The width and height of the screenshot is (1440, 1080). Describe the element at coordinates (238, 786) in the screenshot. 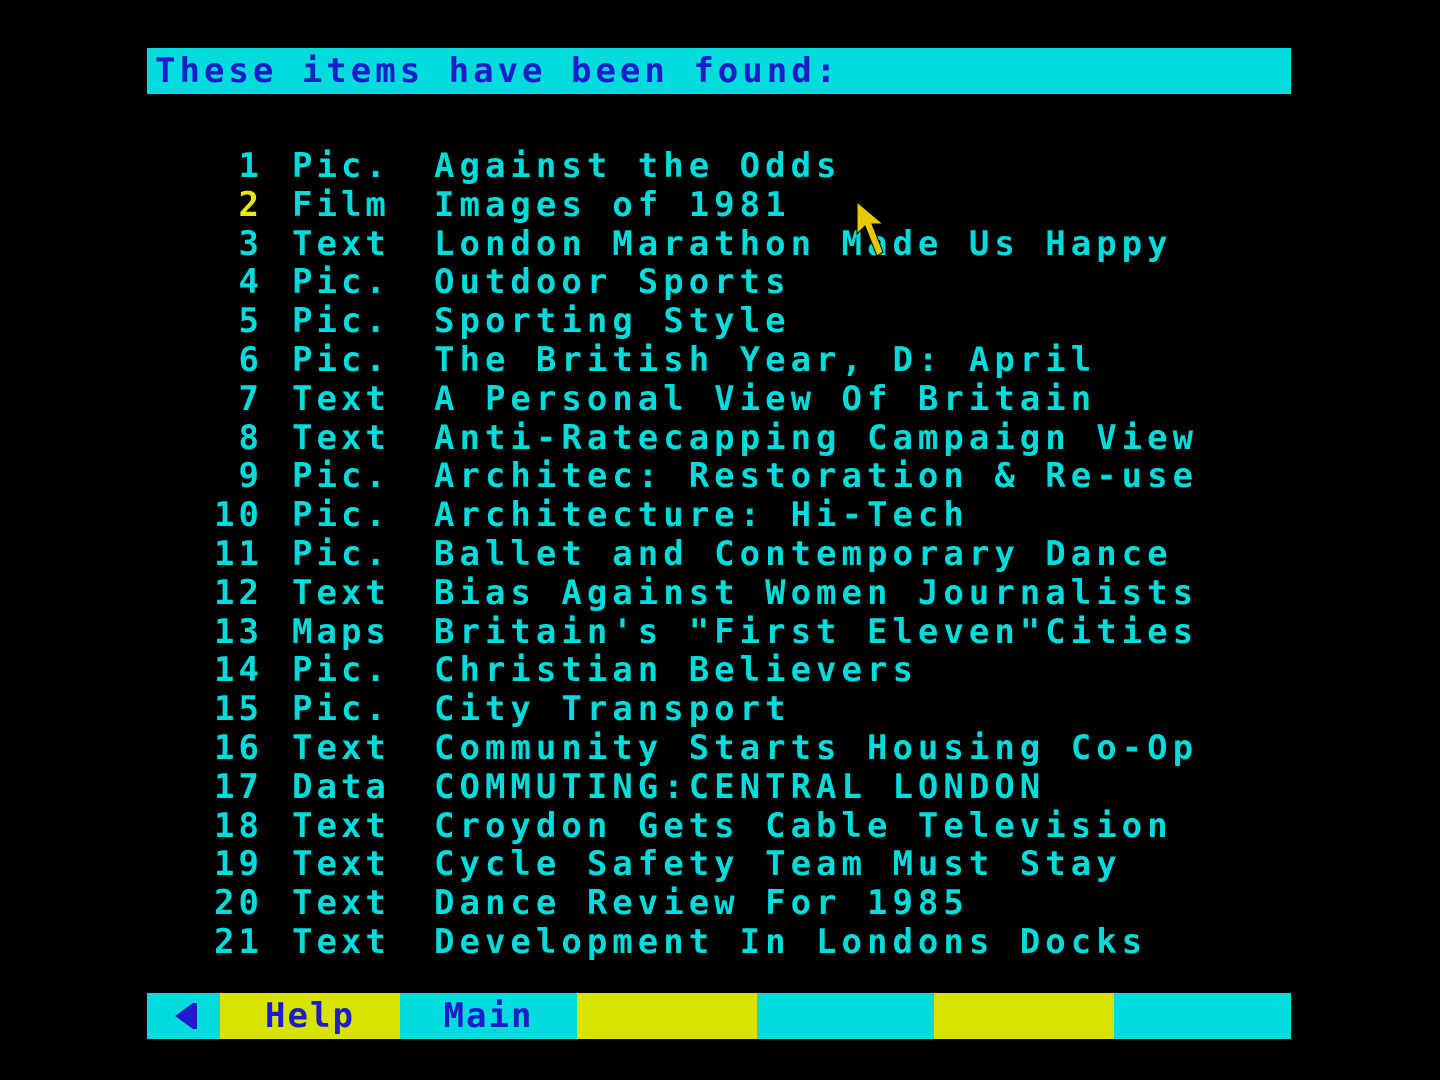

I see `result-number: 17` at that location.